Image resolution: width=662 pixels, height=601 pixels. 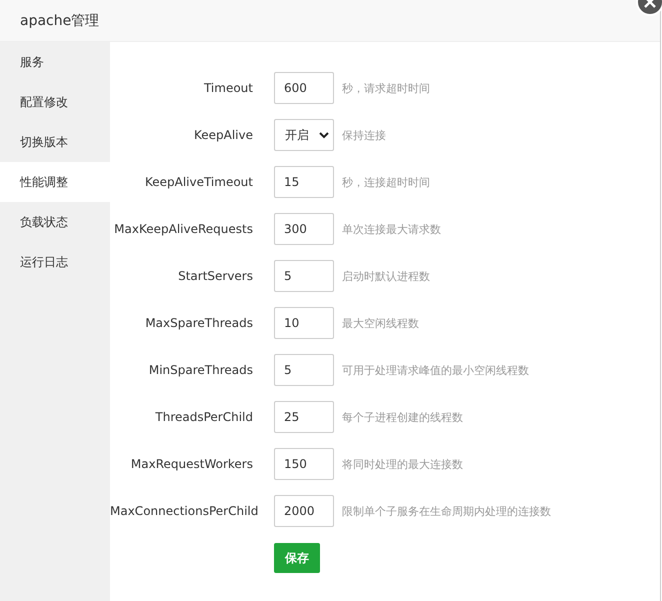 What do you see at coordinates (185, 511) in the screenshot?
I see `field-label: MaxConnectionsPerChild` at bounding box center [185, 511].